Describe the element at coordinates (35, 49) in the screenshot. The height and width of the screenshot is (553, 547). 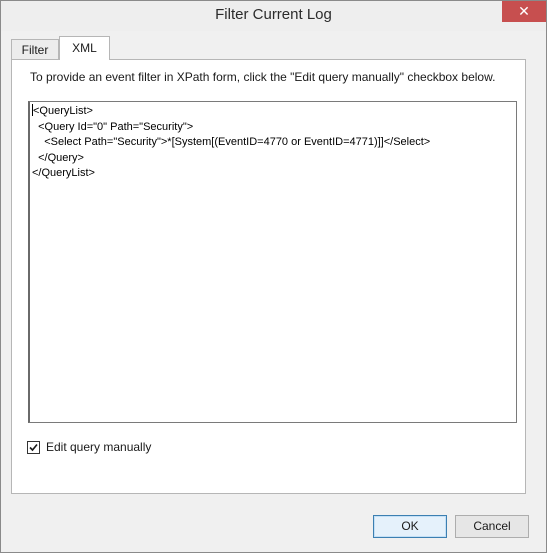
I see `tab-filter: Filter` at that location.